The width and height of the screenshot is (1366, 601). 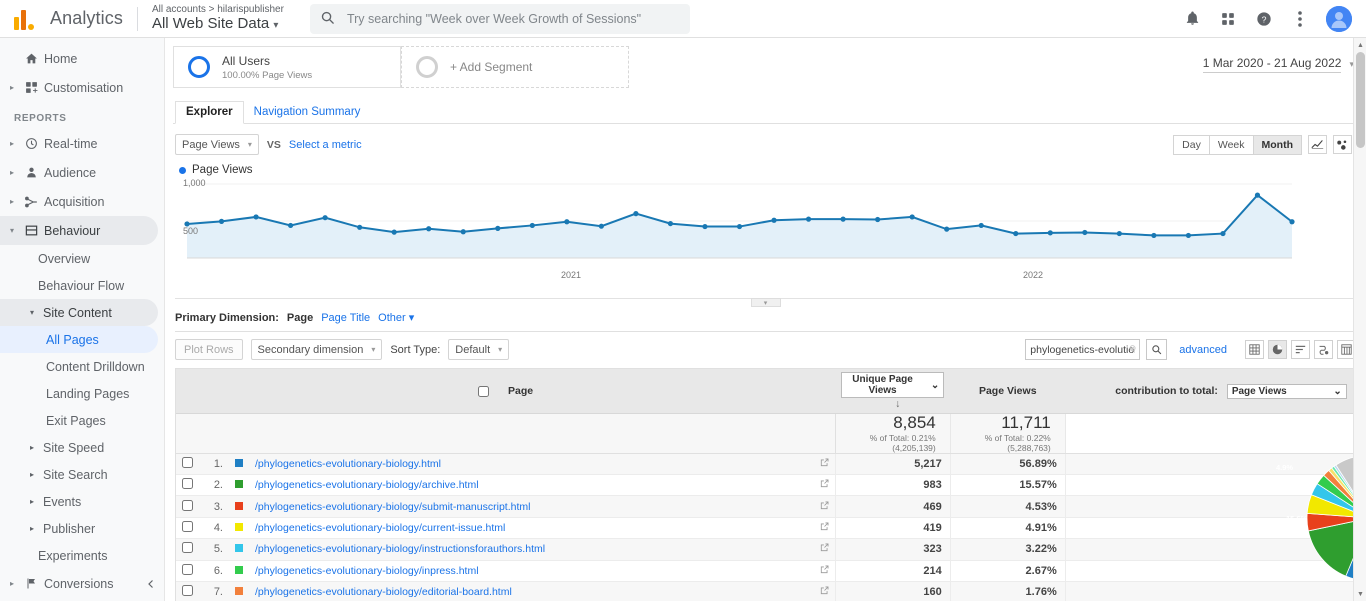 What do you see at coordinates (1360, 594) in the screenshot?
I see `scroll-down-icon: ▼` at bounding box center [1360, 594].